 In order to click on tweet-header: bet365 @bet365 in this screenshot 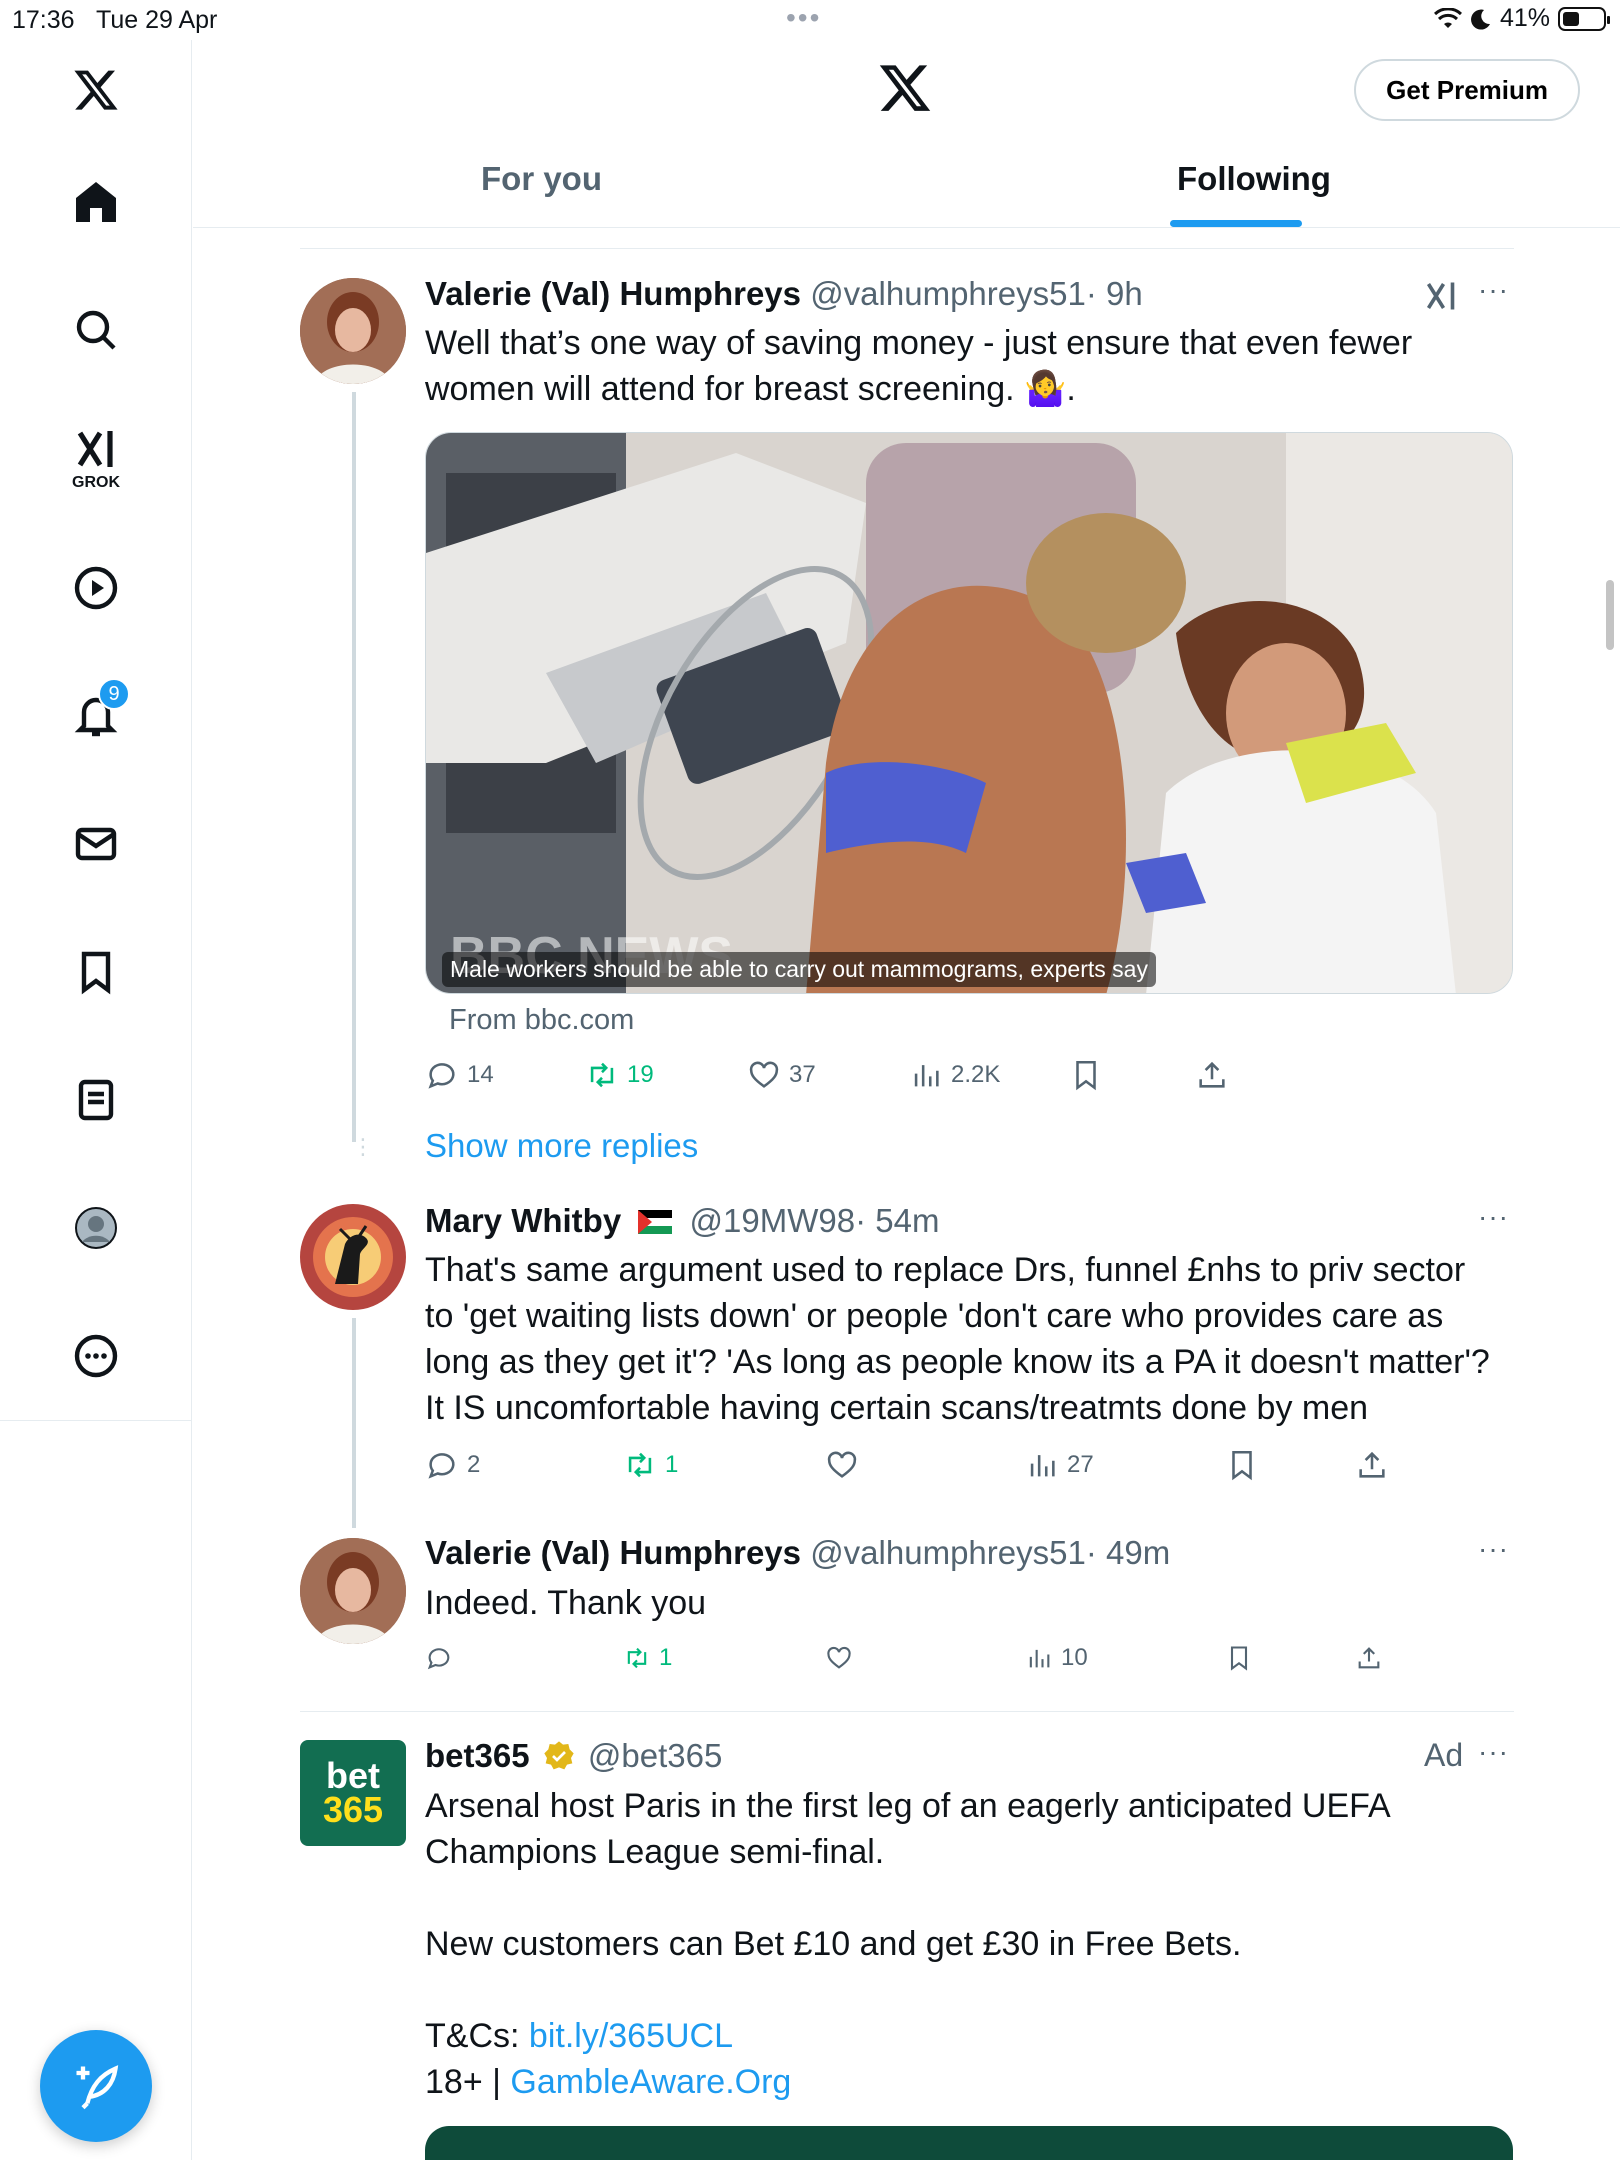, I will do `click(573, 1756)`.